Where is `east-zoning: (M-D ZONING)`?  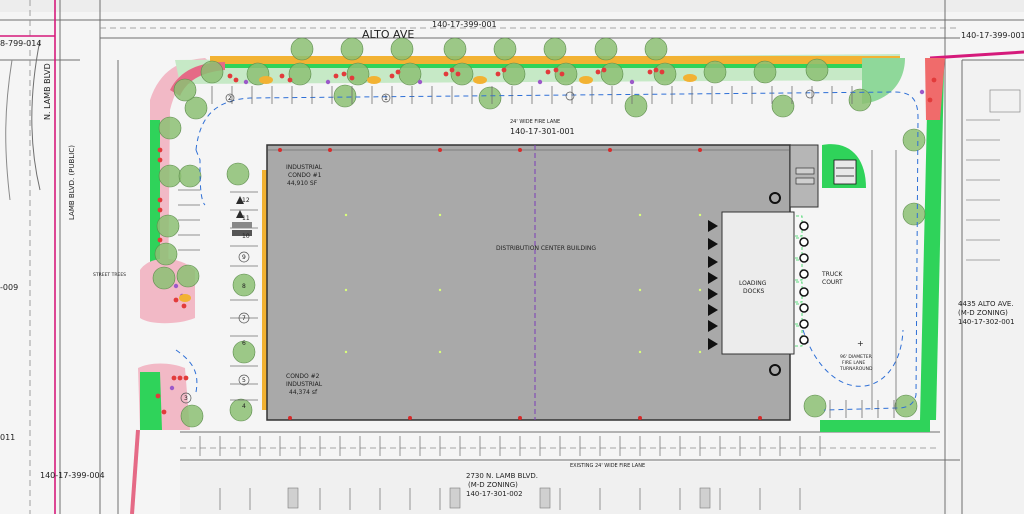 east-zoning: (M-D ZONING) is located at coordinates (983, 313).